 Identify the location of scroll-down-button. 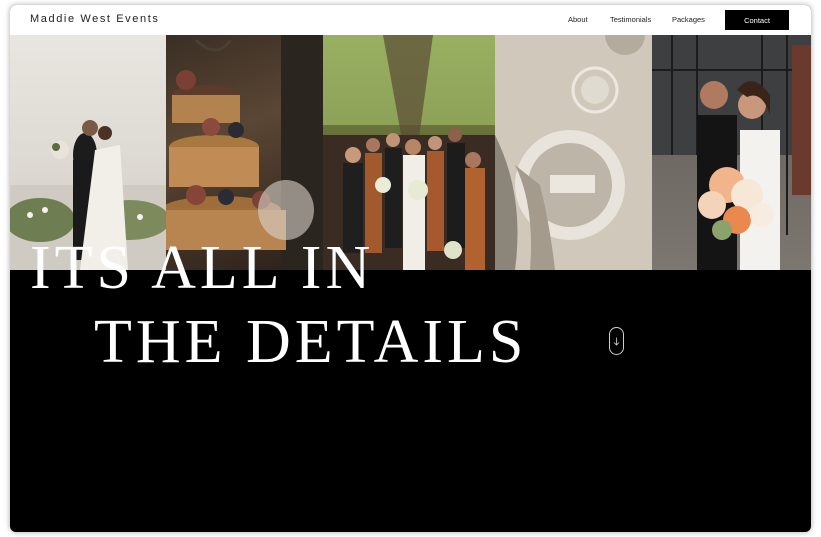
(616, 341).